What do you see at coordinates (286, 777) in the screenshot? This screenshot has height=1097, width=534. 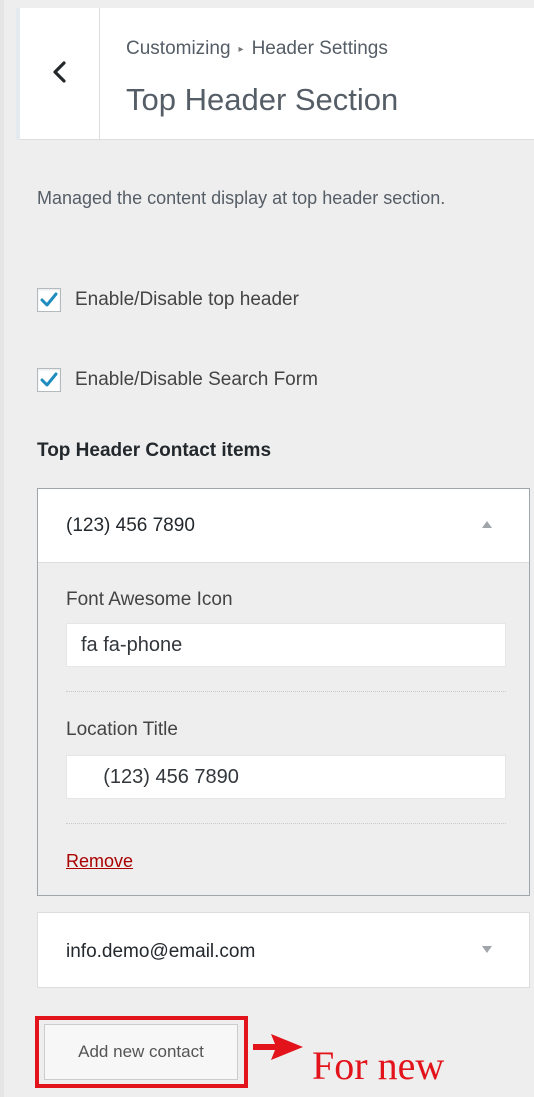 I see `title-field-input: (123) 456 7890` at bounding box center [286, 777].